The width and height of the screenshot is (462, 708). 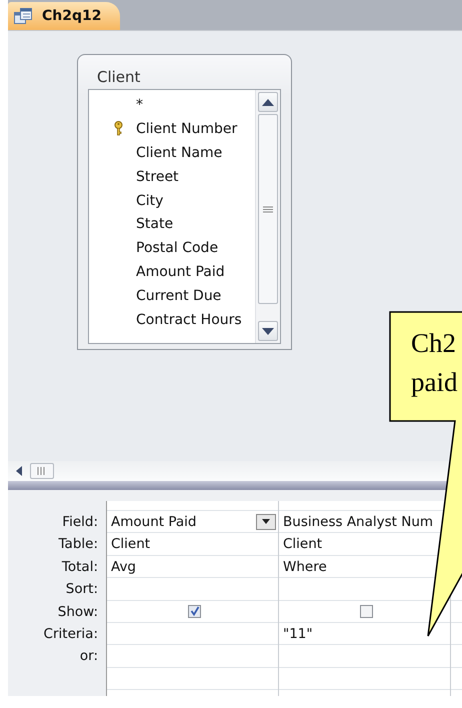 I want to click on field-list-item: Client Number, so click(x=187, y=128).